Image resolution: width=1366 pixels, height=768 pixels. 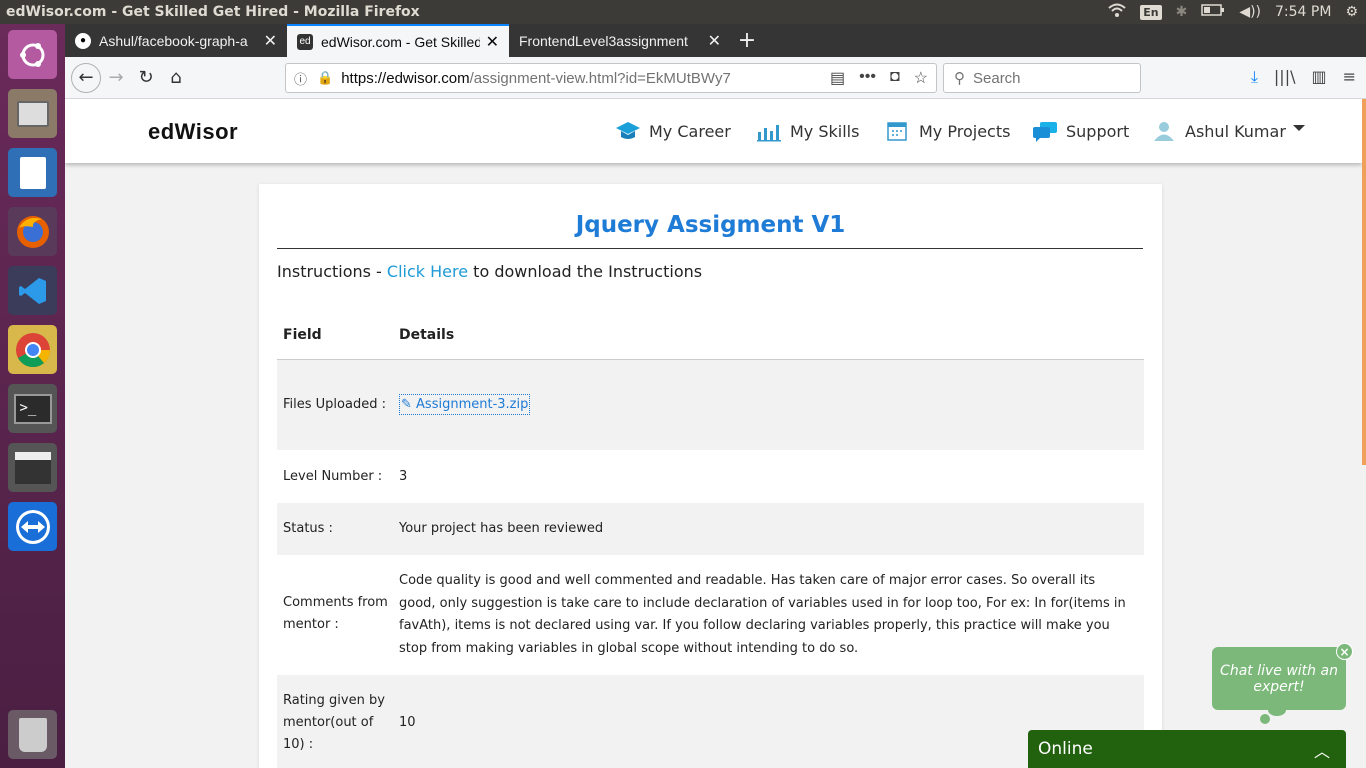 I want to click on wifi-icon, so click(x=1117, y=12).